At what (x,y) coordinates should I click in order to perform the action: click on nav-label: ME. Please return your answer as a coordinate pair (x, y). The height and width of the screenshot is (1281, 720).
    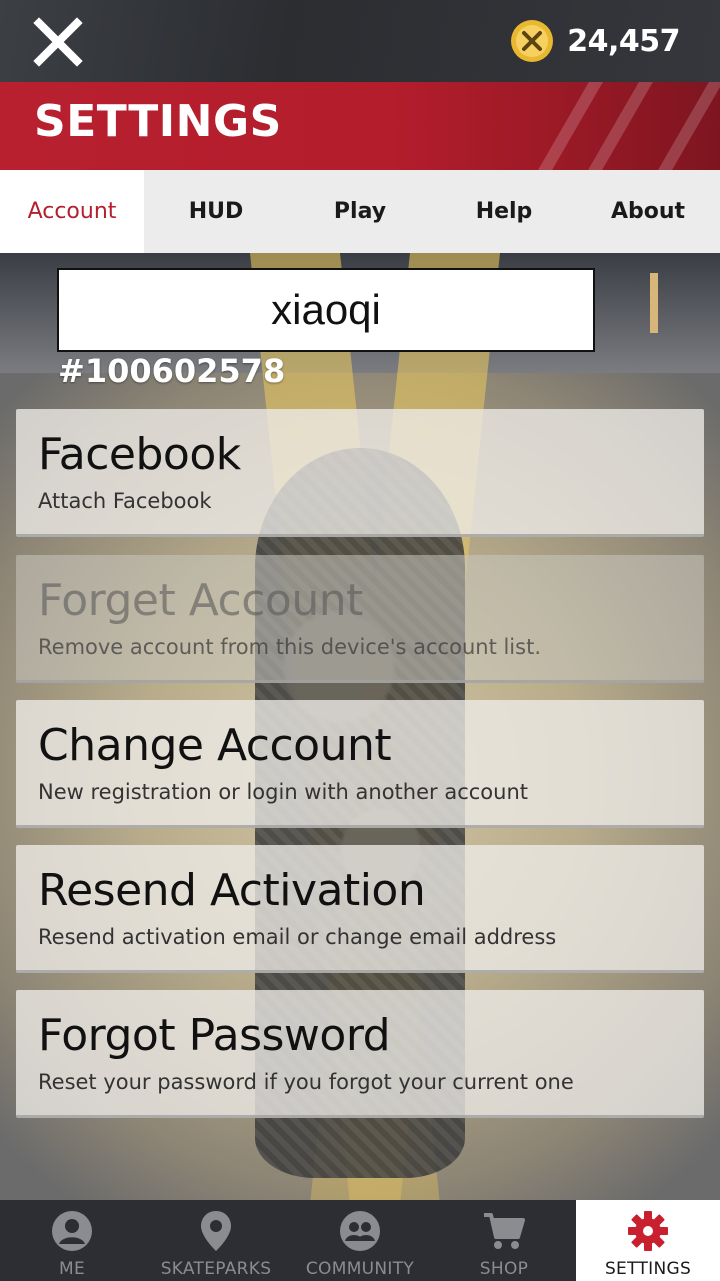
    Looking at the image, I should click on (71, 1269).